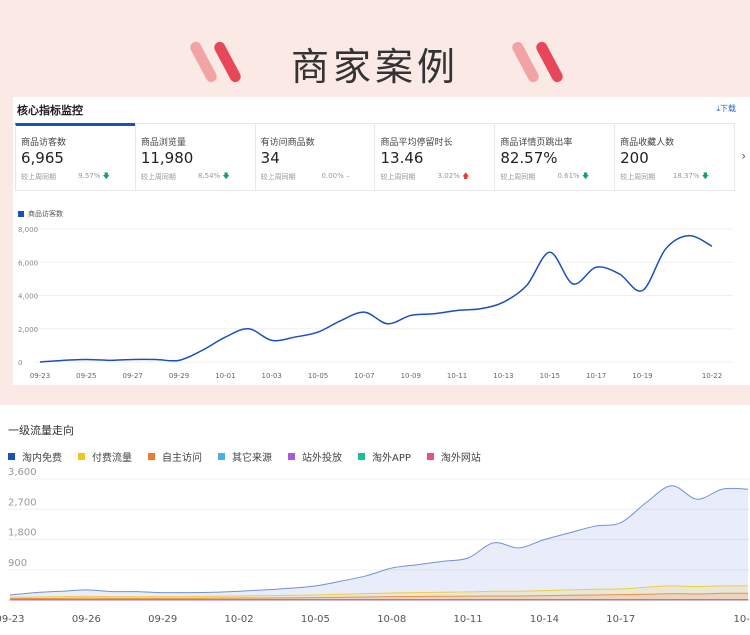 The height and width of the screenshot is (635, 750). Describe the element at coordinates (272, 376) in the screenshot. I see `x-tick-label: 10-03` at that location.